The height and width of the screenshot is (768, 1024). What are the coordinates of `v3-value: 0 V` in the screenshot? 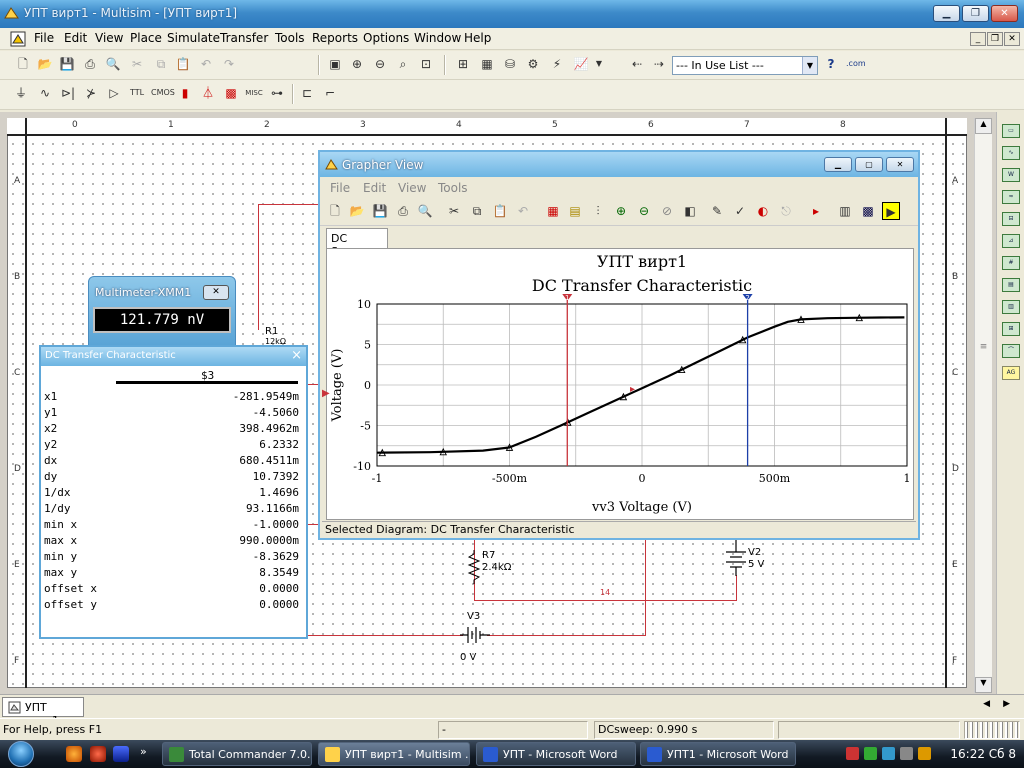 It's located at (468, 657).